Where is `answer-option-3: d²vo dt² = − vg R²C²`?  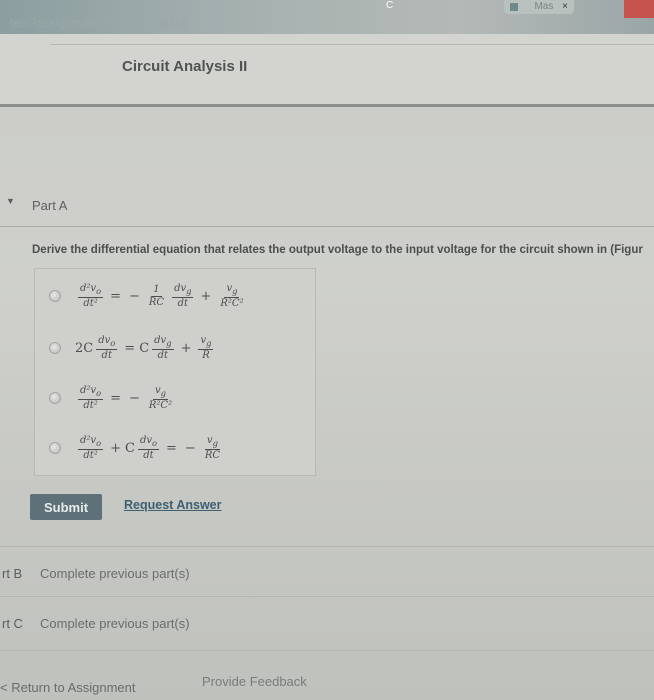 answer-option-3: d²vo dt² = − vg R²C² is located at coordinates (176, 398).